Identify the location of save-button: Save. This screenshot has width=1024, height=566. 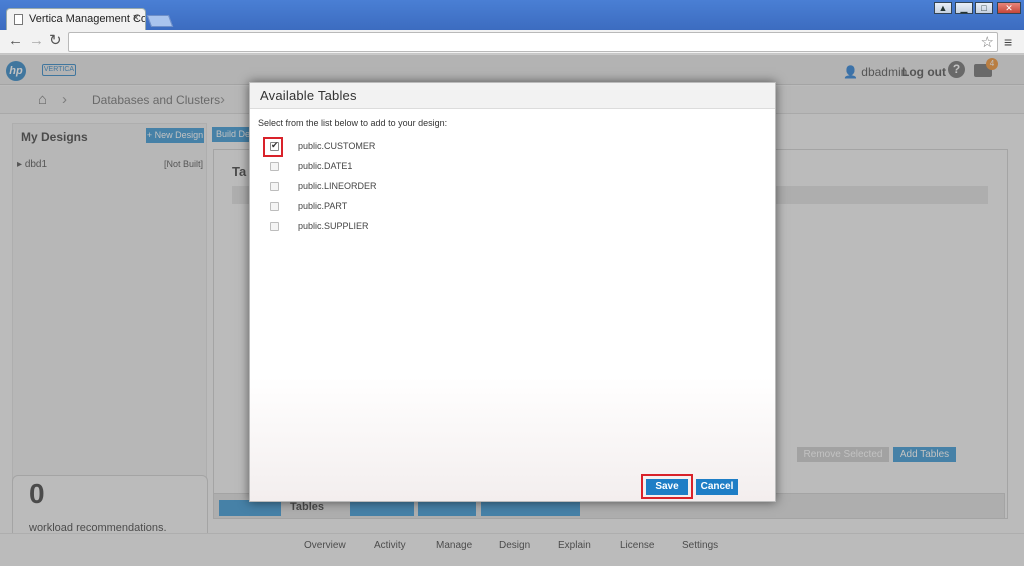
(667, 487).